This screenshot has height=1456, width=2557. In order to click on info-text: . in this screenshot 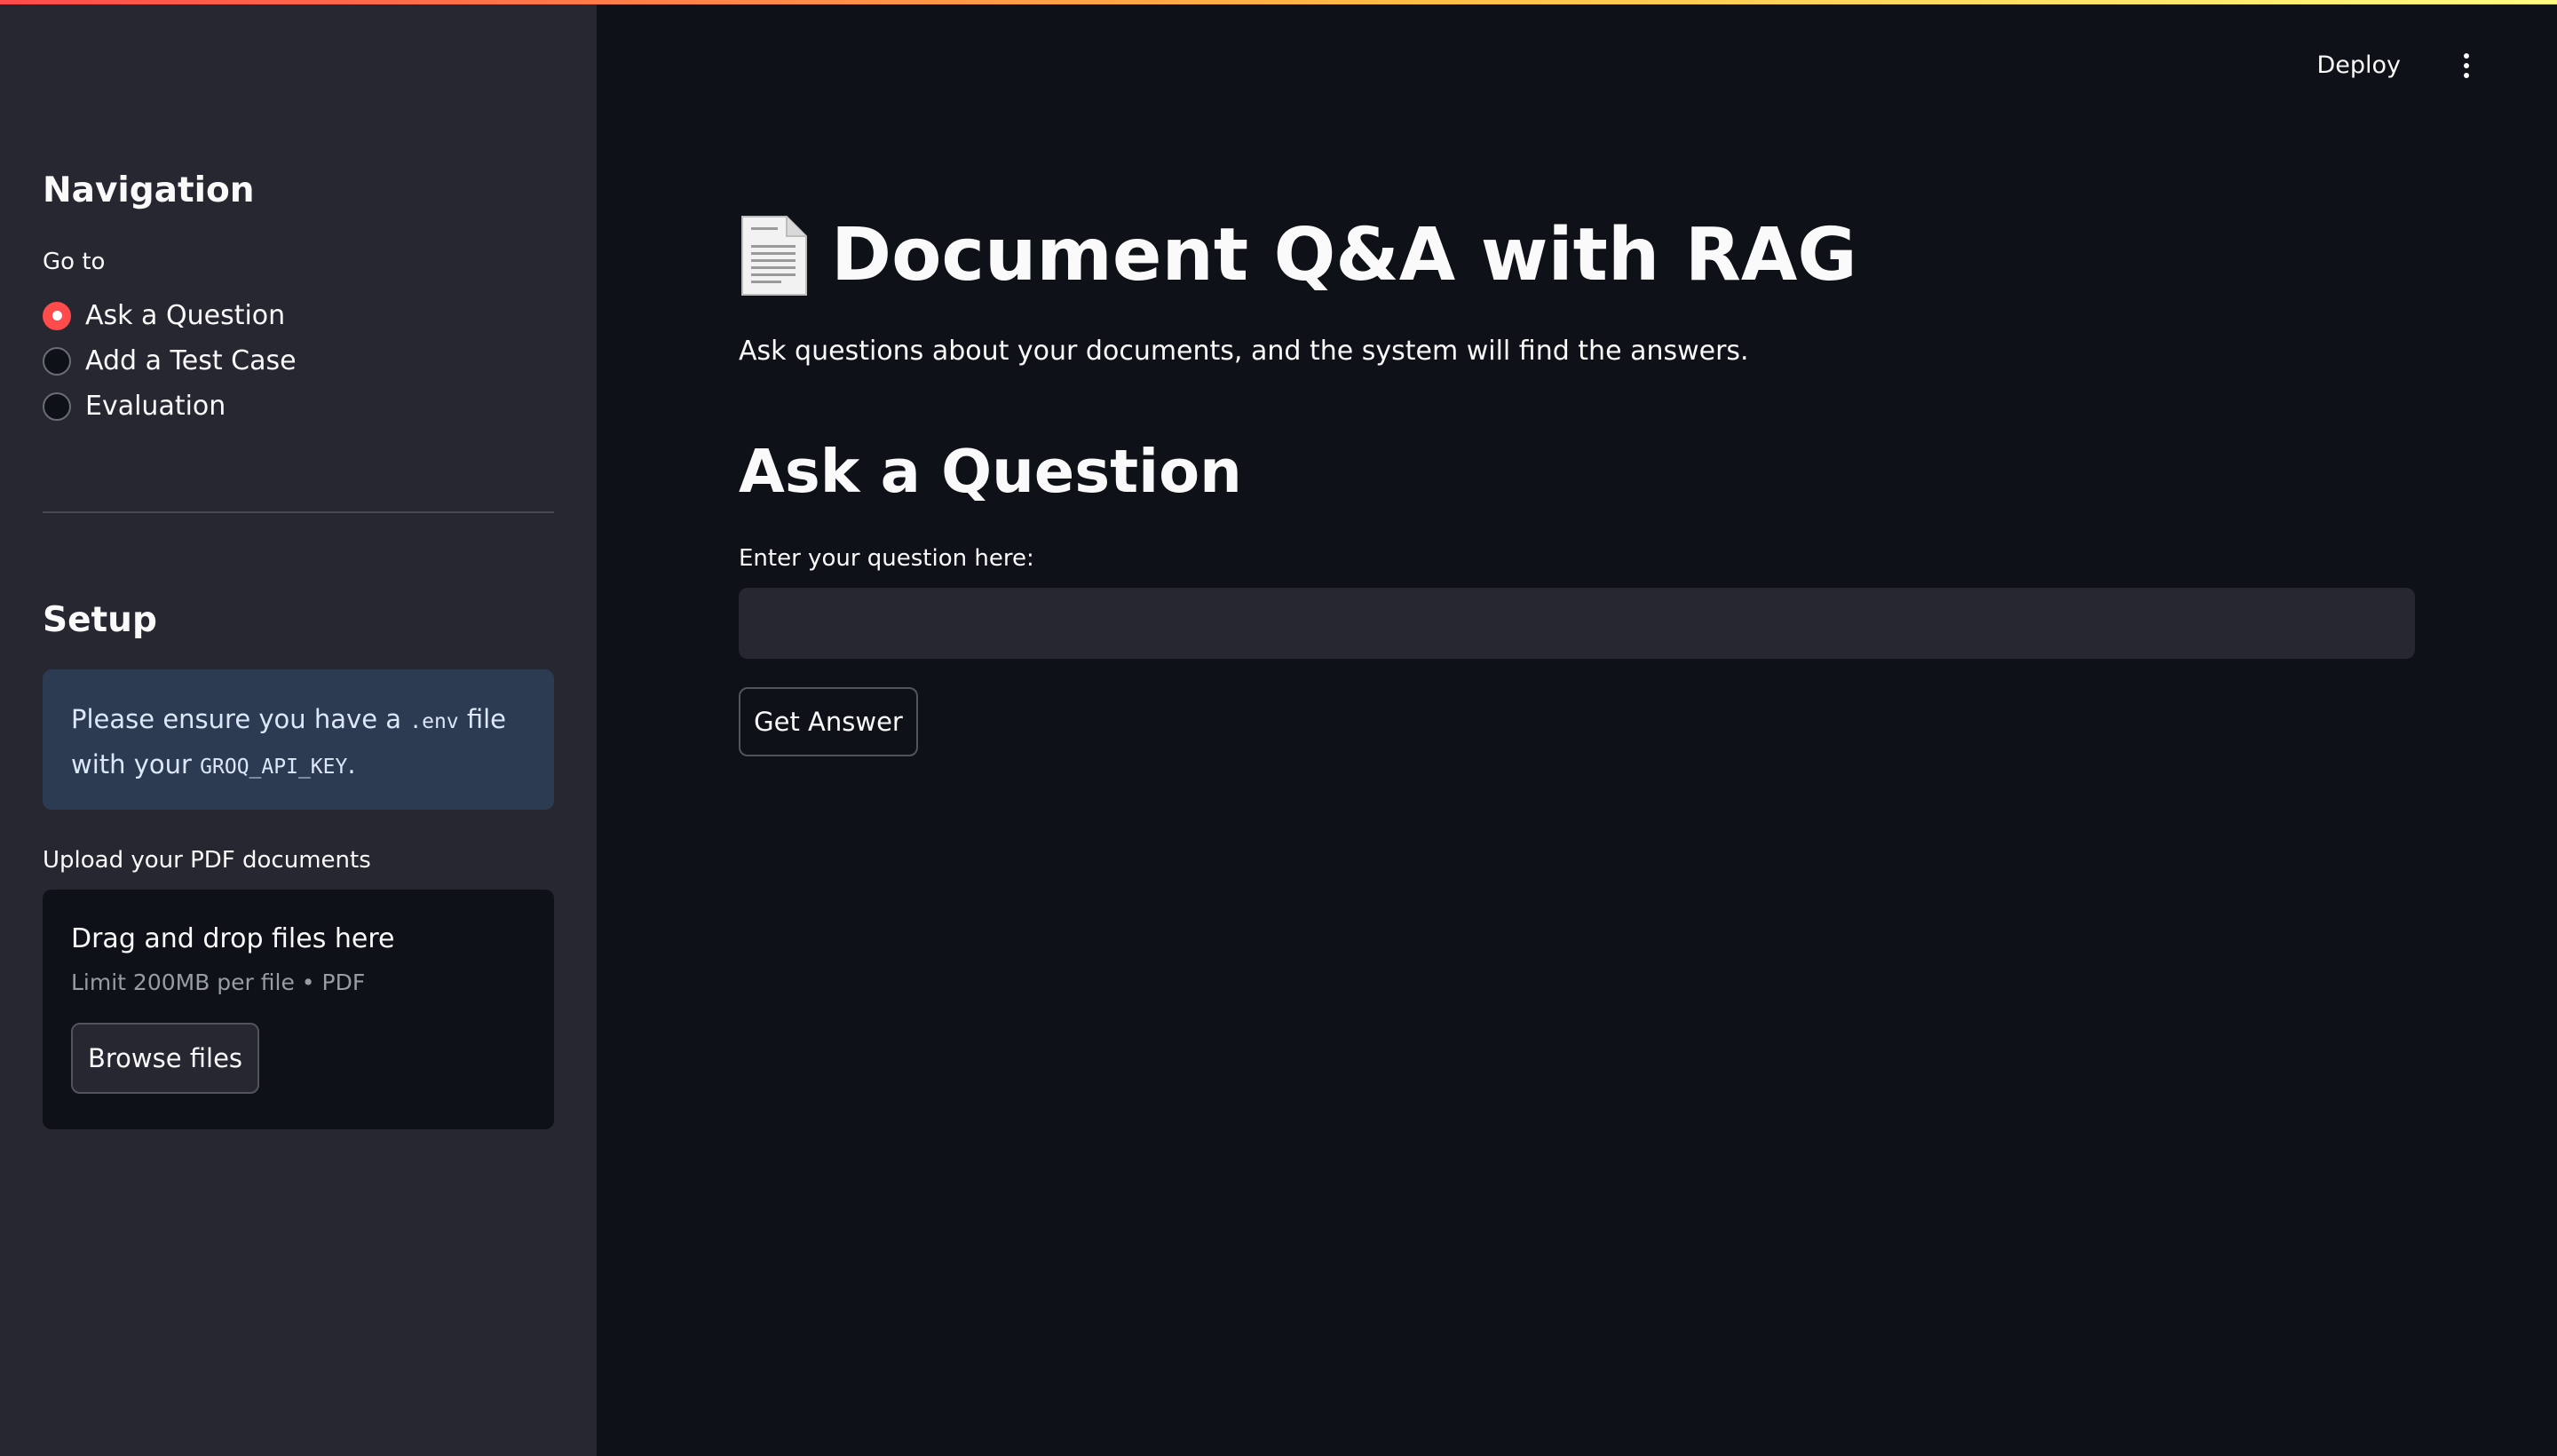, I will do `click(351, 764)`.